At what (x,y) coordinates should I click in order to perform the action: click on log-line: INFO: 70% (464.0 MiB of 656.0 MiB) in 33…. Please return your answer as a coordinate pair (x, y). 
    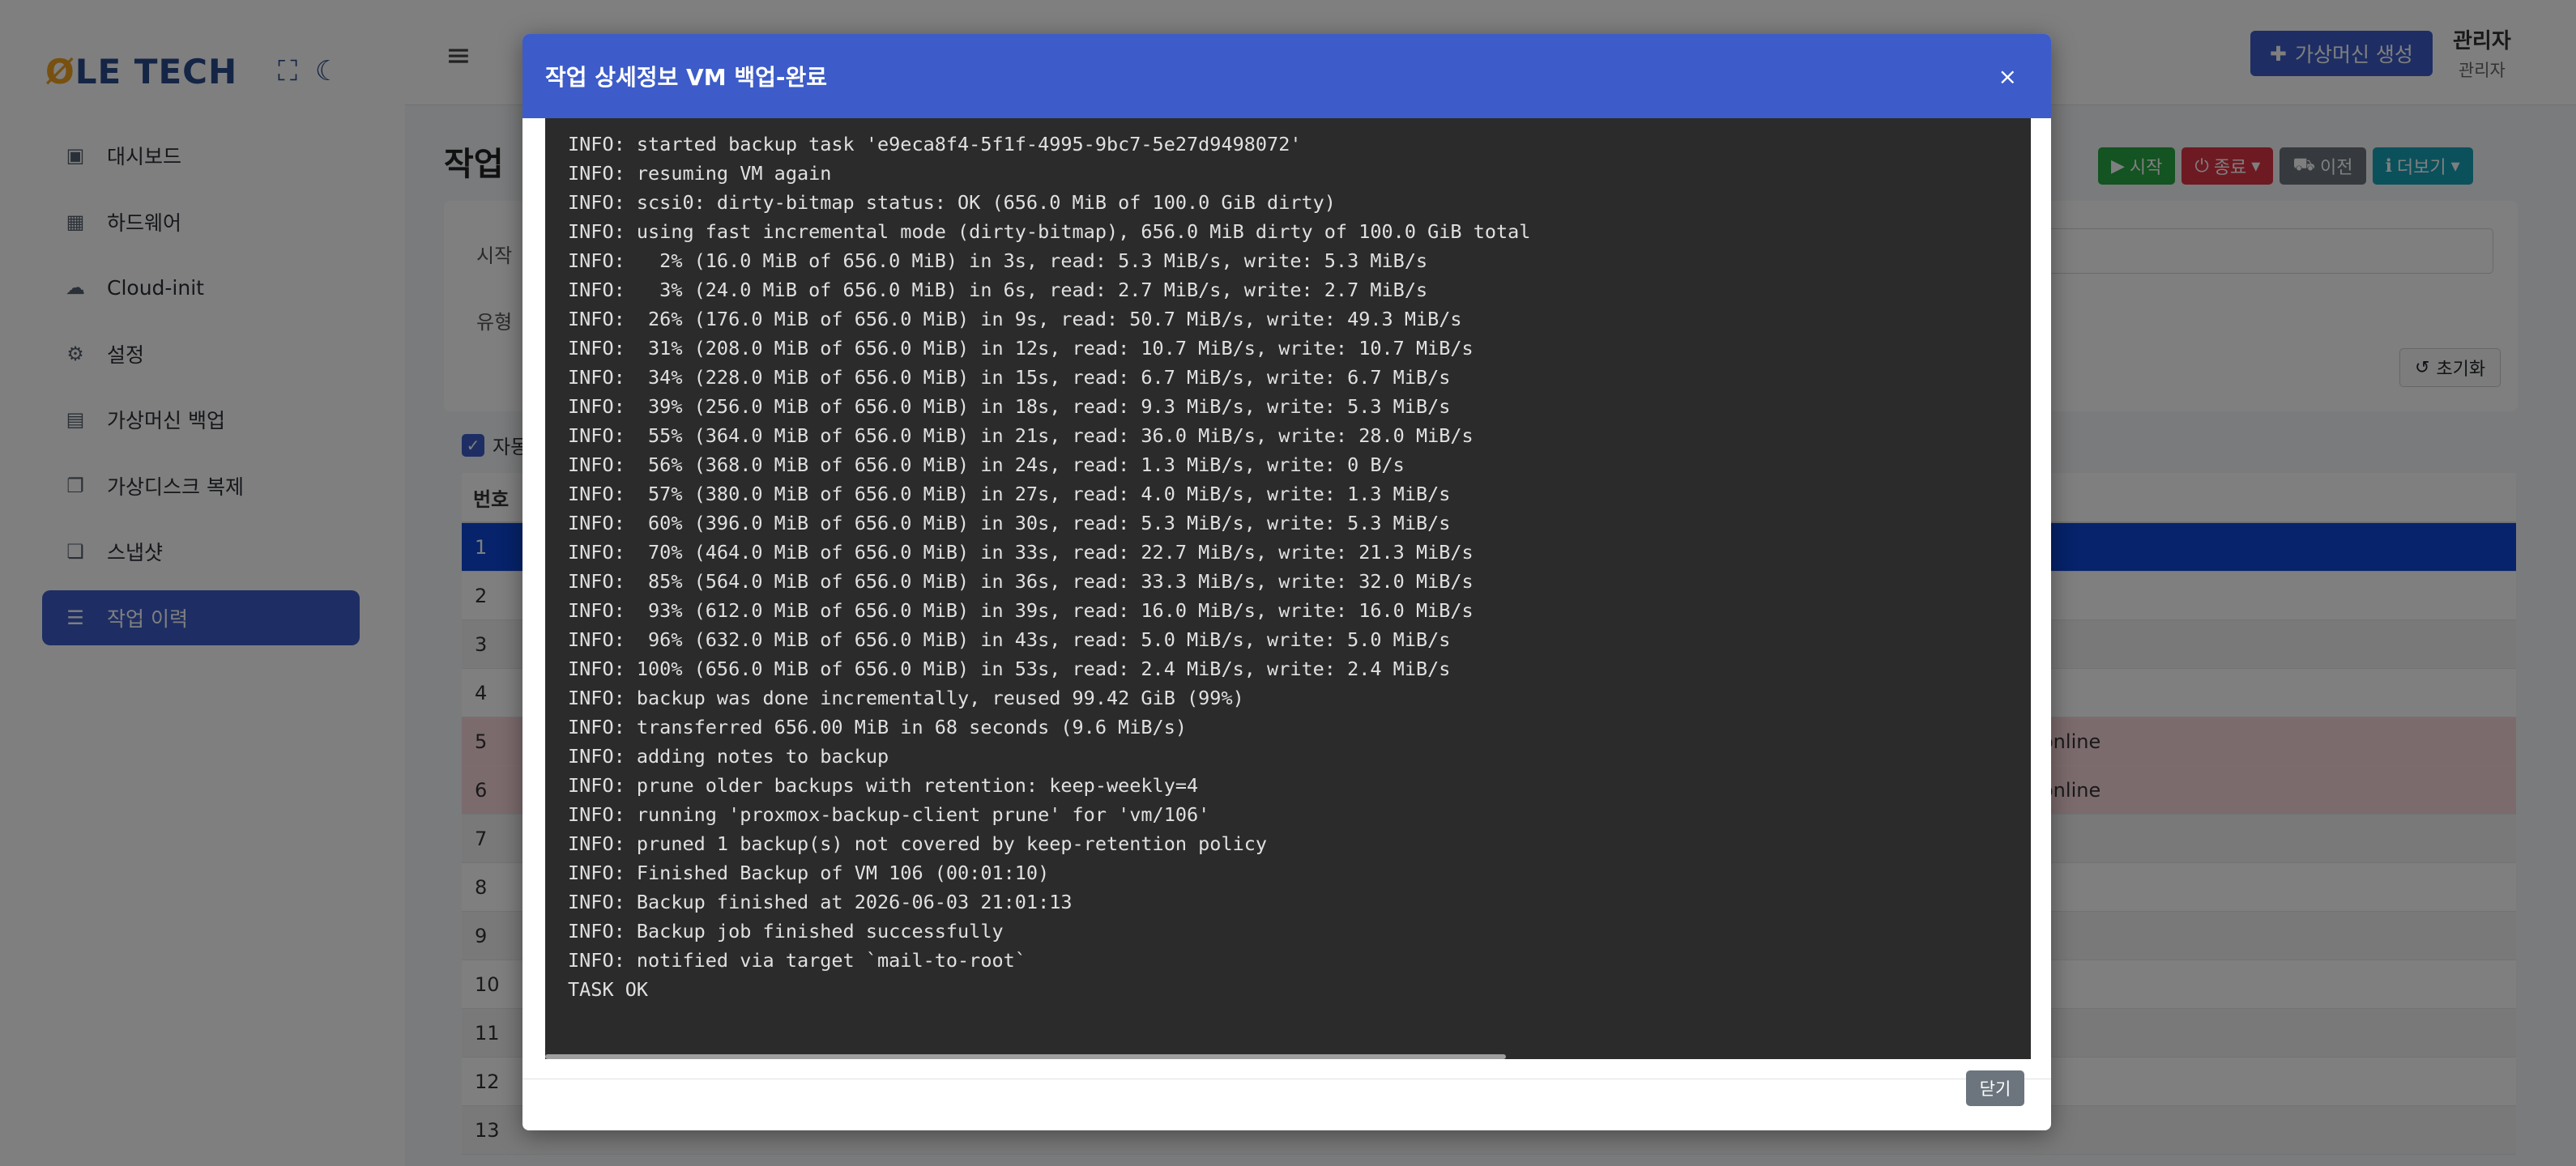
    Looking at the image, I should click on (1021, 552).